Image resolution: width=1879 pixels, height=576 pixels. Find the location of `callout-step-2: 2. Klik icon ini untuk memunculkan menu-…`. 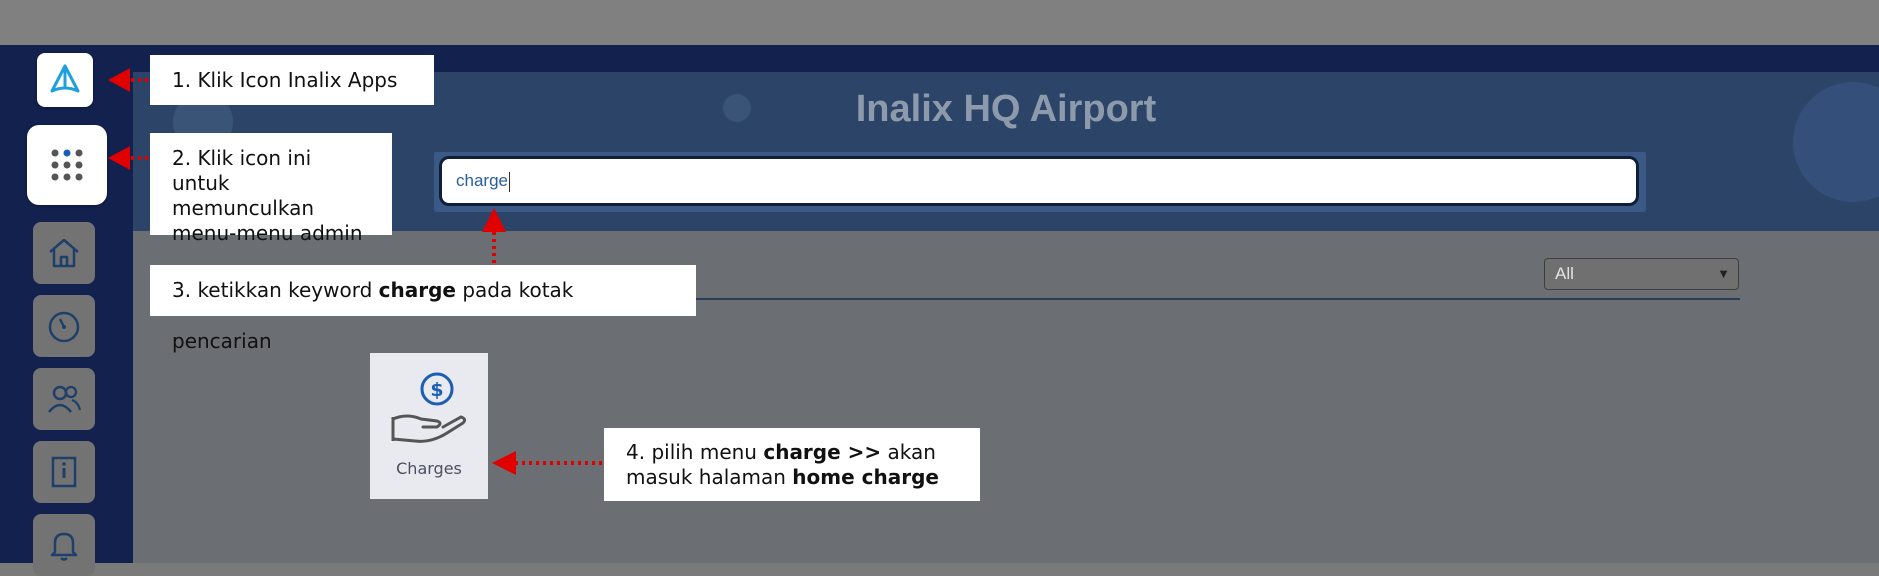

callout-step-2: 2. Klik icon ini untuk memunculkan menu-… is located at coordinates (271, 189).